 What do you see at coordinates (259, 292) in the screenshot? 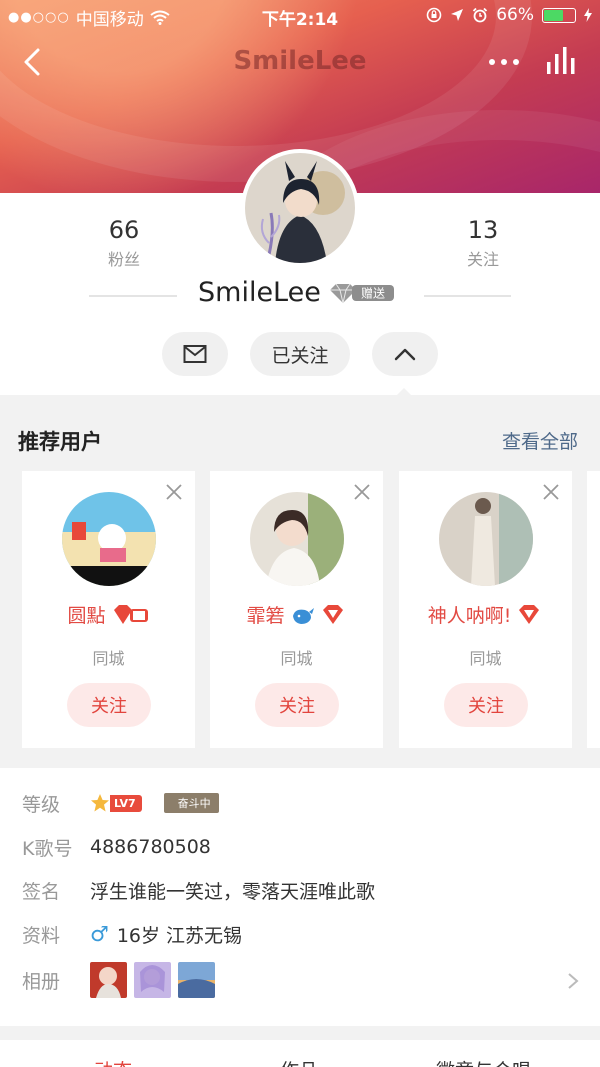
I see `username: SmileLee` at bounding box center [259, 292].